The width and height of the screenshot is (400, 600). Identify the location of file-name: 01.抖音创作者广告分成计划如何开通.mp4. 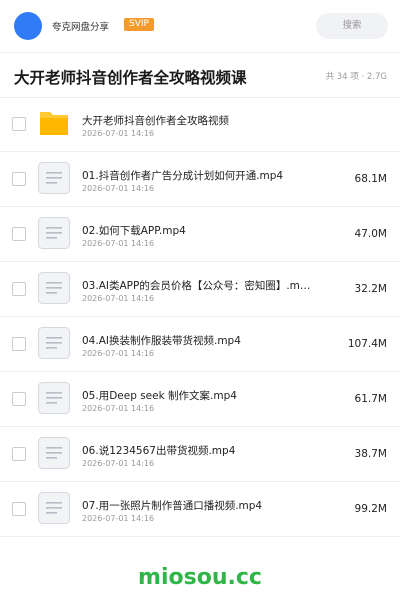
(183, 176).